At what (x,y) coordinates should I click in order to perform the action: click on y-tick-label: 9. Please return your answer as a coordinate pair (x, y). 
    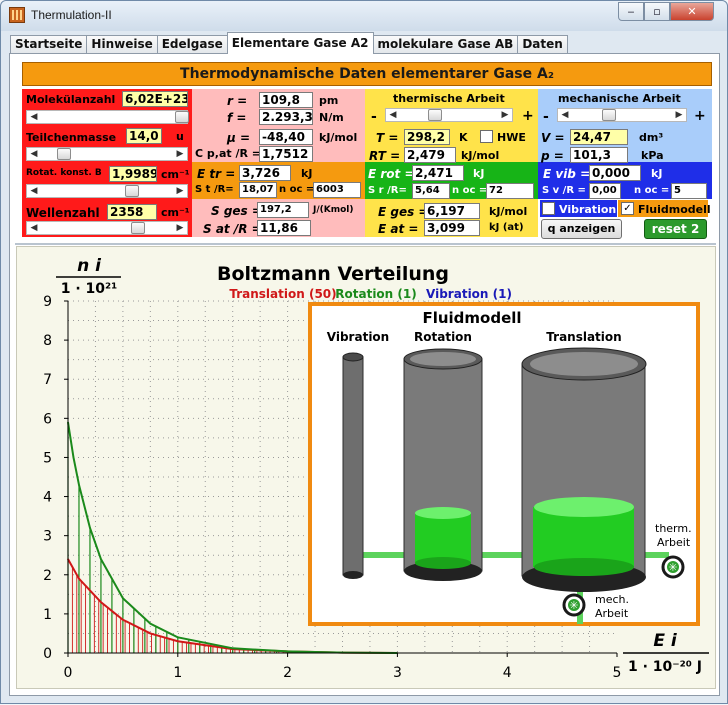
    Looking at the image, I should click on (47, 302).